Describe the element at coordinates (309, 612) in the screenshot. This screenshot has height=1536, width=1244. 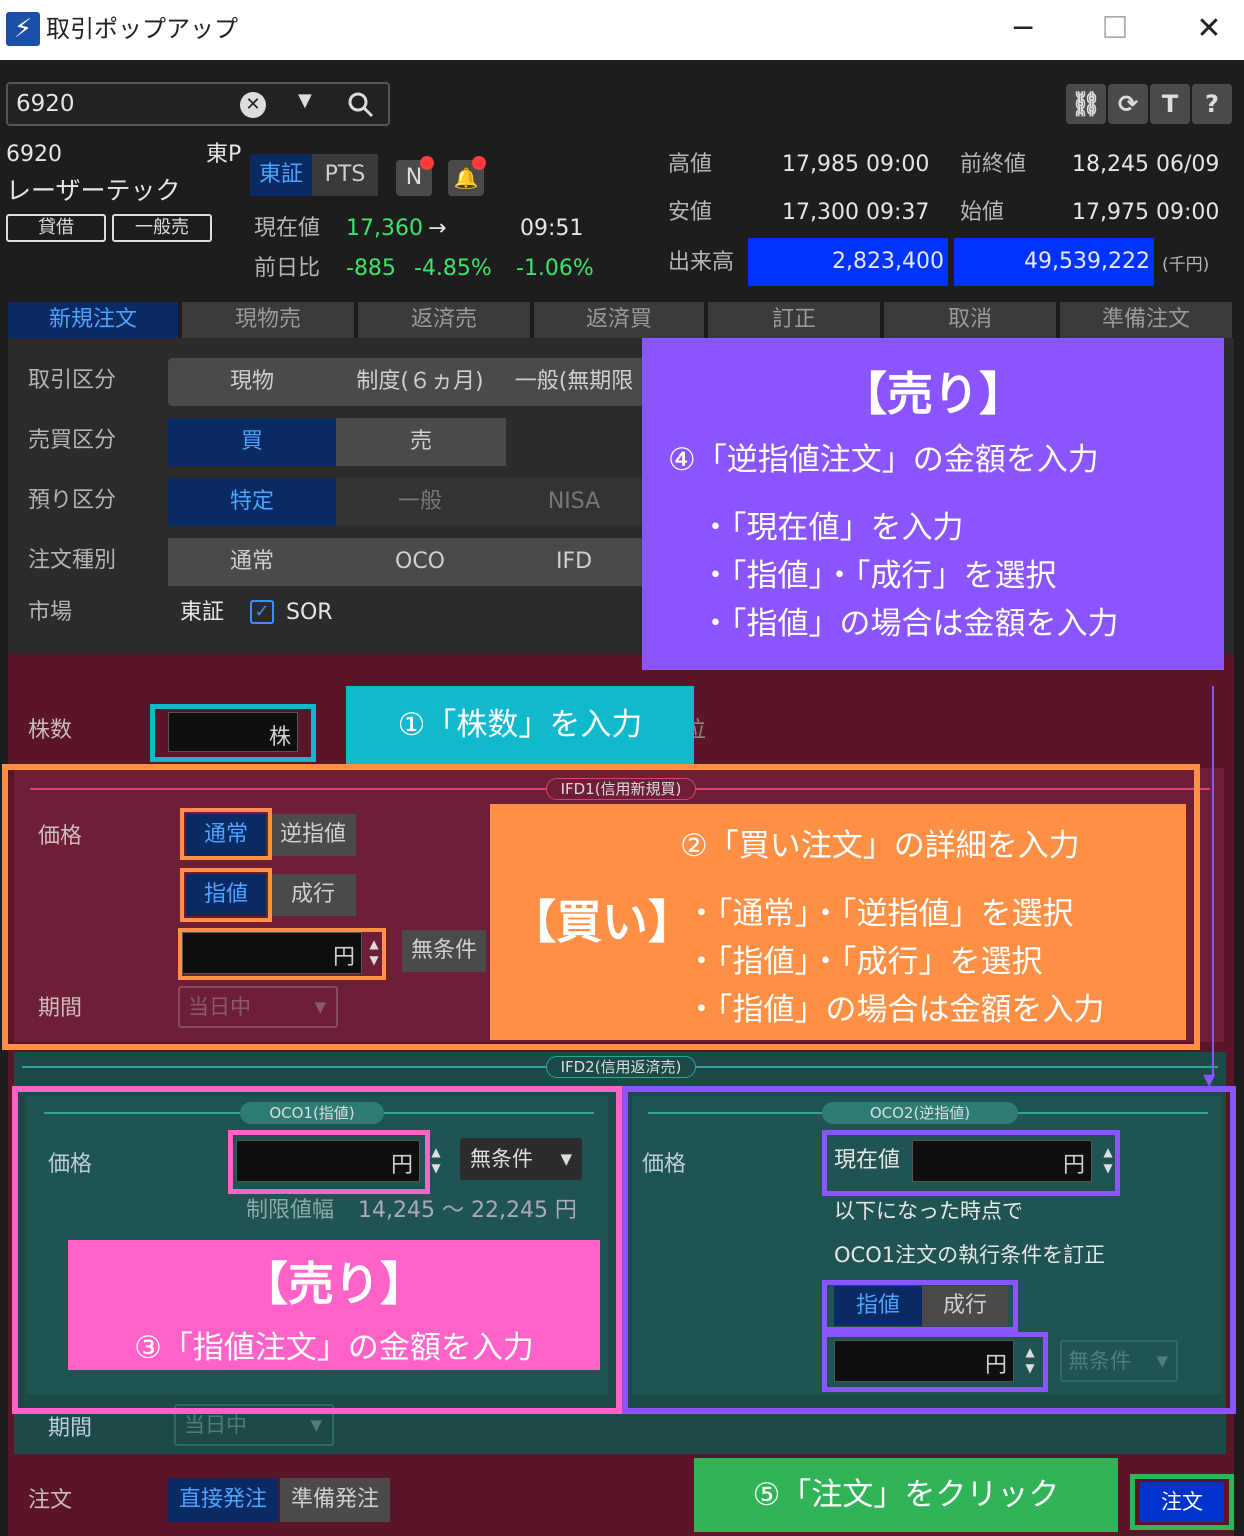
I see `sor-label: SOR` at that location.